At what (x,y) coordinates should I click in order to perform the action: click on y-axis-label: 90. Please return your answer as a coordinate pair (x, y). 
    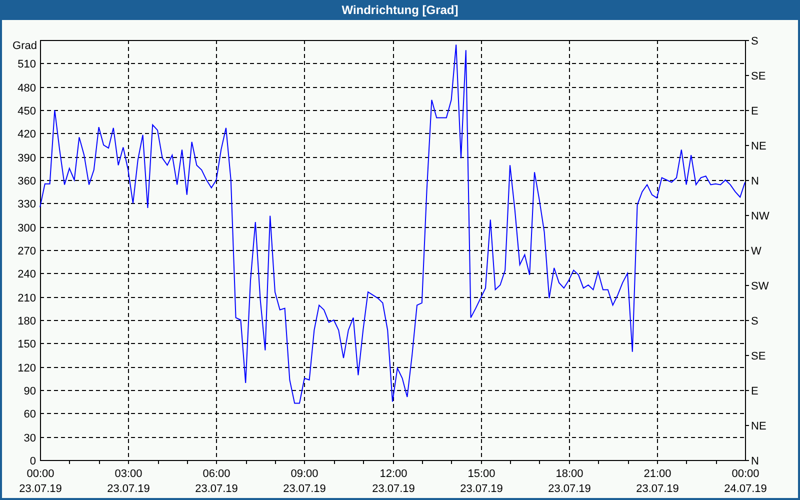
    Looking at the image, I should click on (30, 392).